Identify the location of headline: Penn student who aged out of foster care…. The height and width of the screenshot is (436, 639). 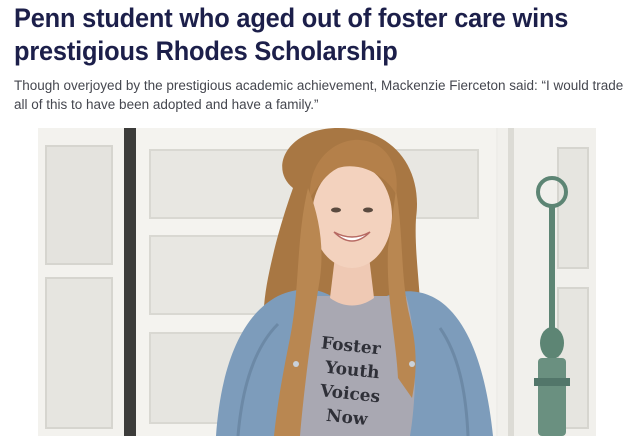
(303, 35).